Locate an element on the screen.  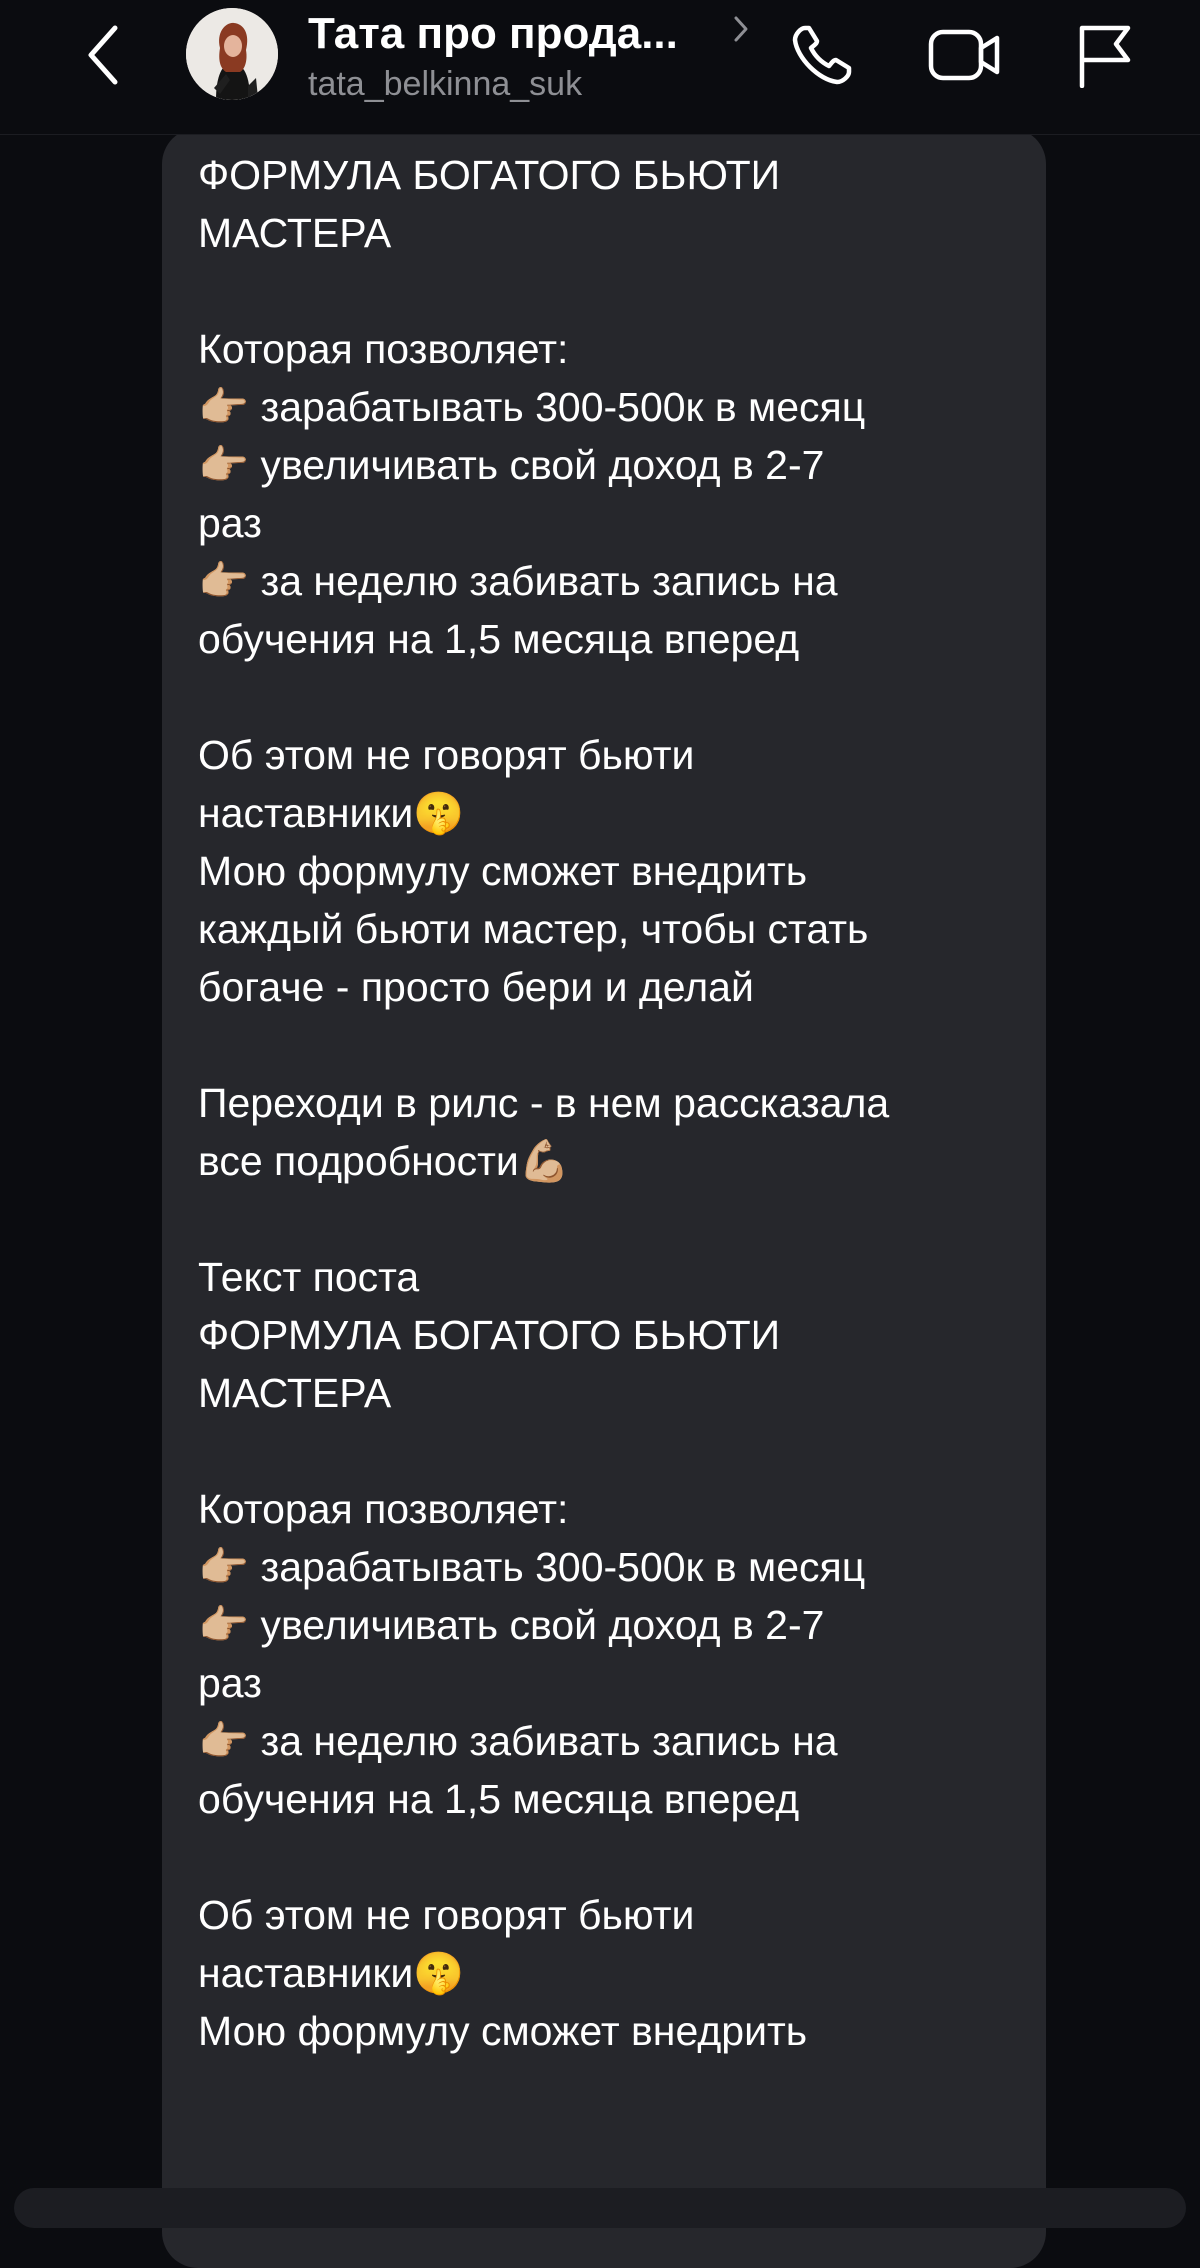
chat-header: Тата про прода... tata_belkinna_suk is located at coordinates (600, 67).